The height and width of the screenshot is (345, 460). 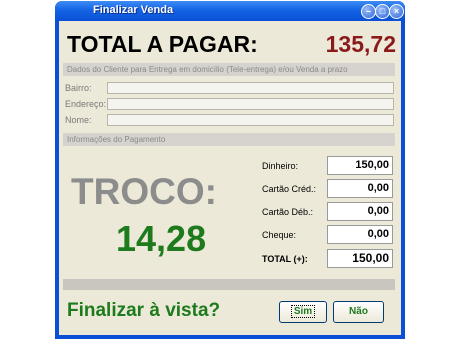 I want to click on total-label: TOTAL A PAGAR:, so click(x=162, y=44).